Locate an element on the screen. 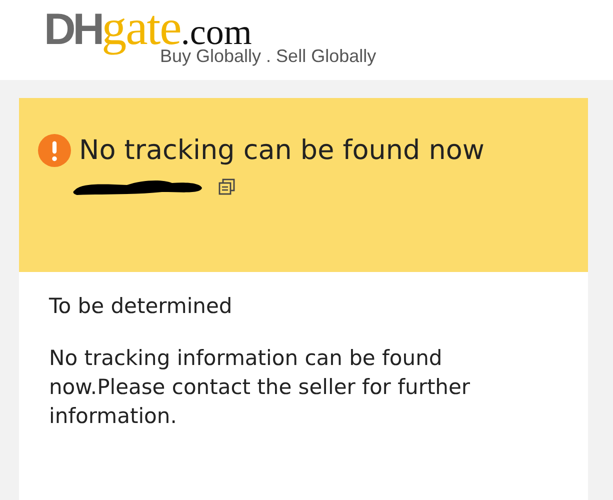 The height and width of the screenshot is (500, 613). status-text: To be determined is located at coordinates (141, 306).